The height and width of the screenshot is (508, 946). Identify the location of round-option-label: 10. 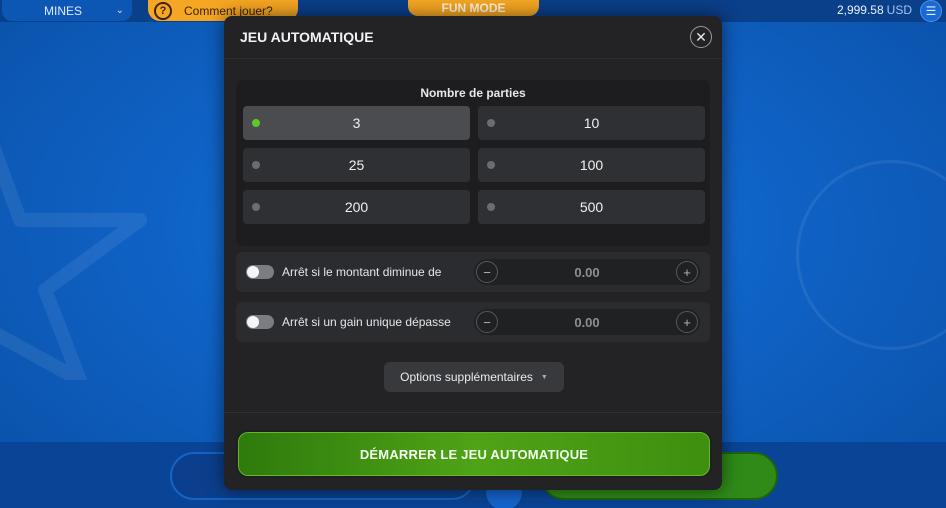
(591, 123).